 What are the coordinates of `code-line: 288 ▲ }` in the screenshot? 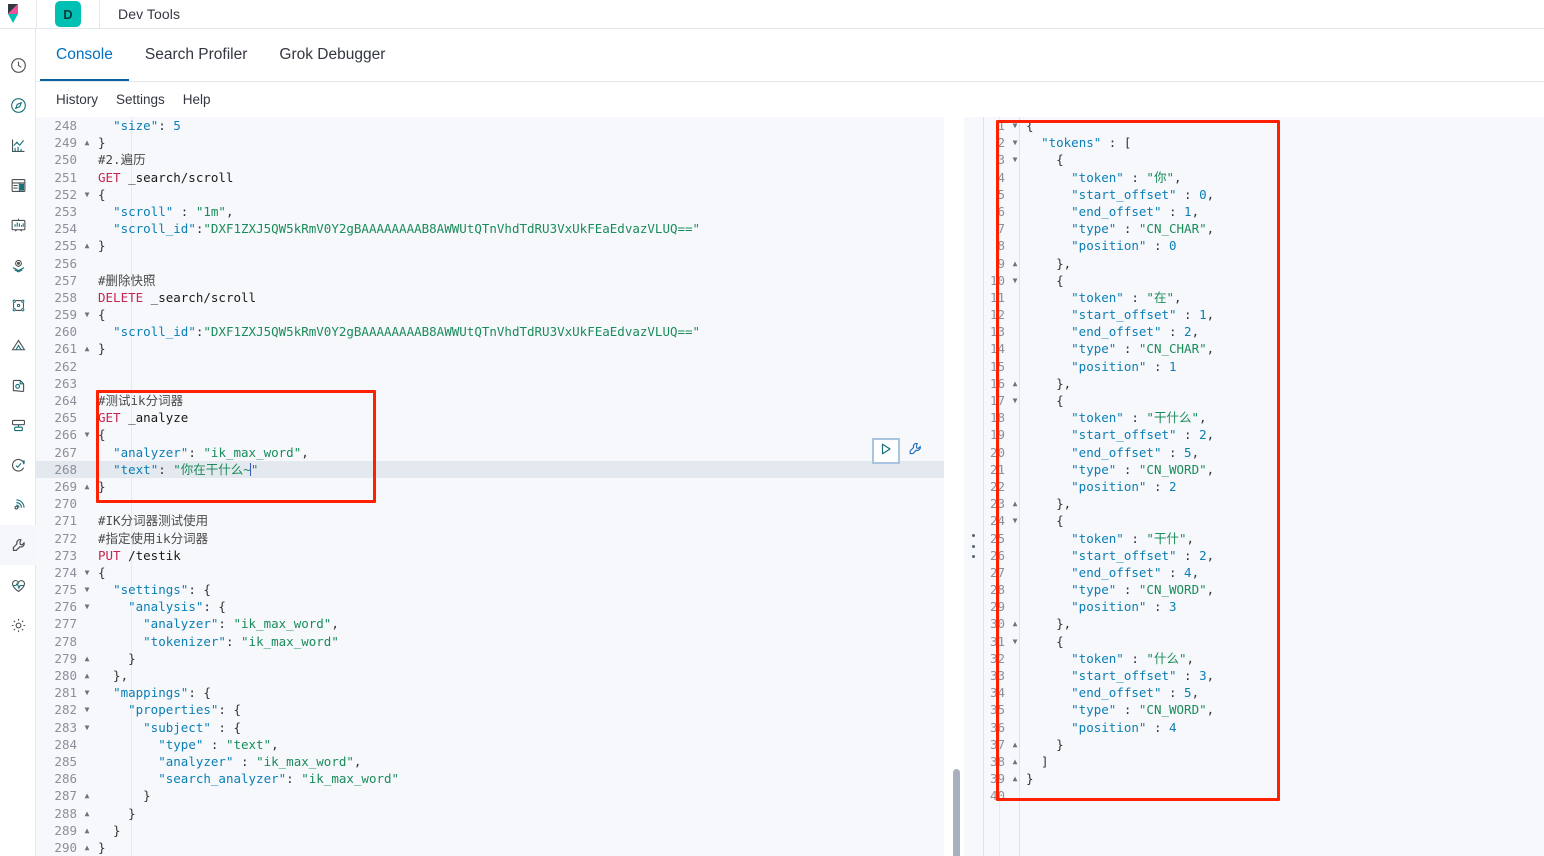 It's located at (490, 813).